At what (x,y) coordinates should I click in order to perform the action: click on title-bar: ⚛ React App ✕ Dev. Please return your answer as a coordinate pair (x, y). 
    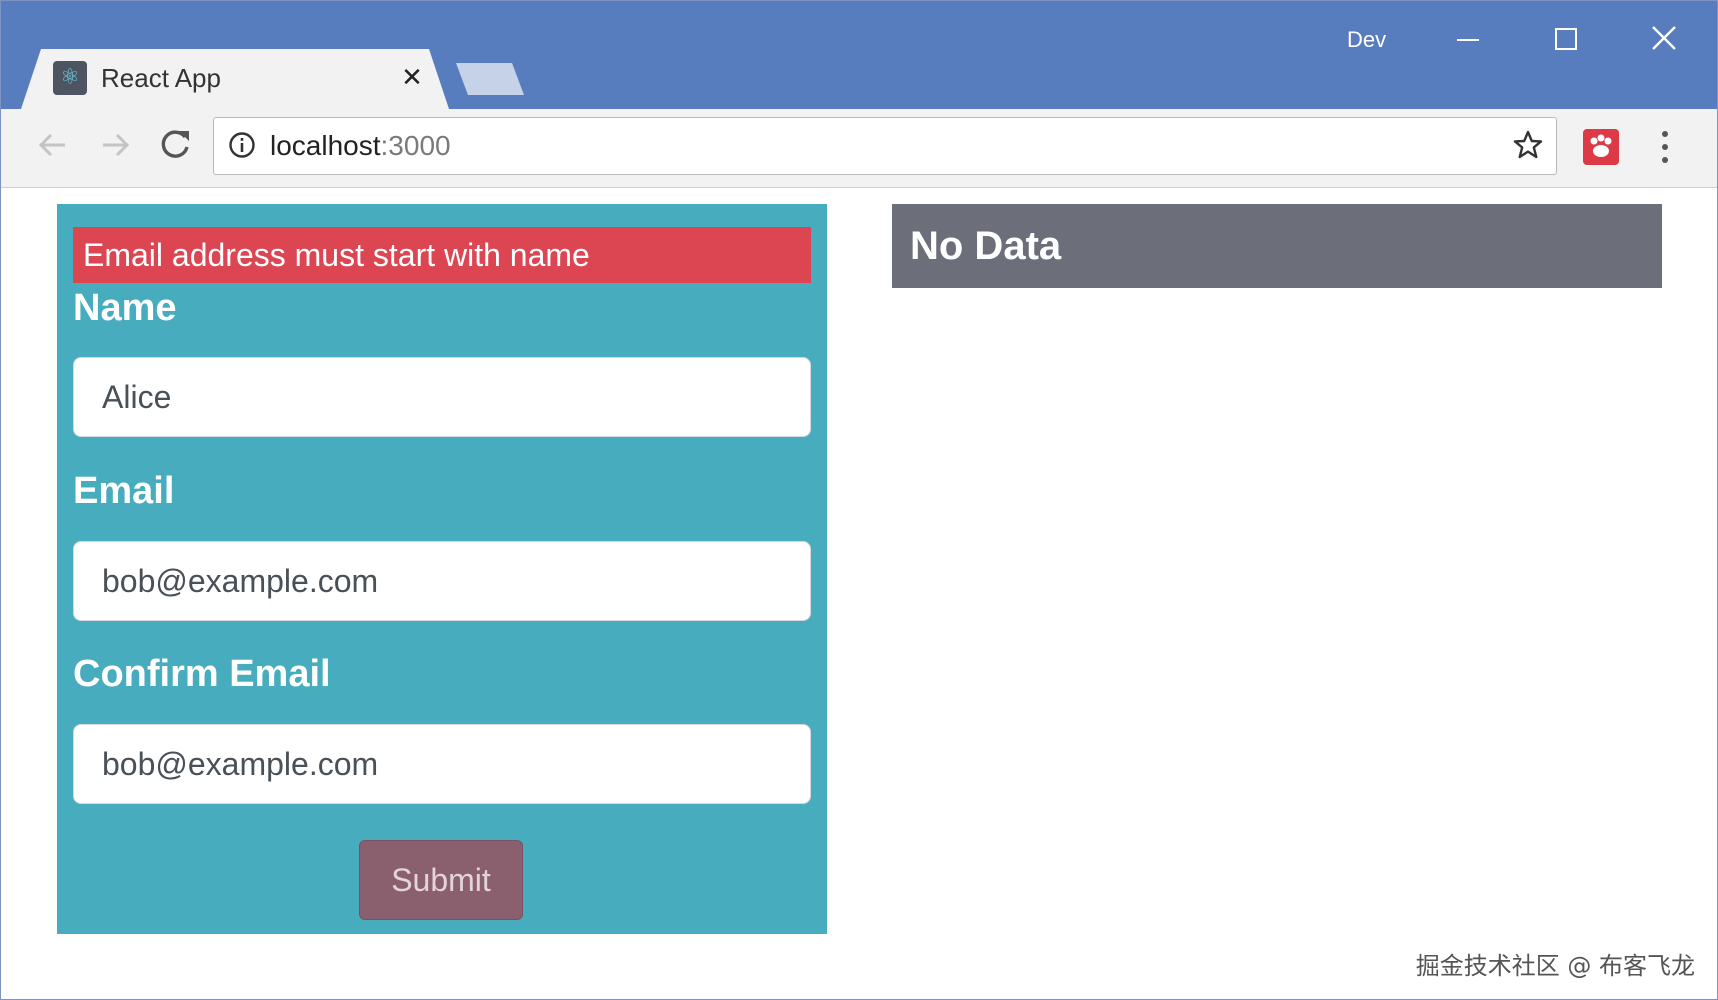
    Looking at the image, I should click on (859, 55).